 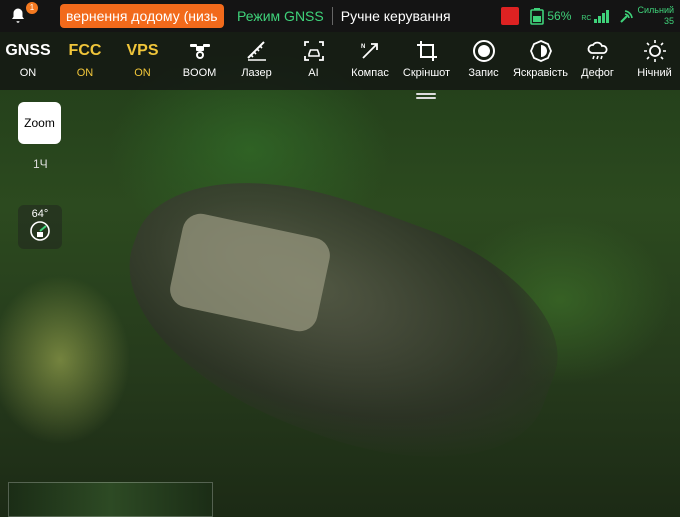 What do you see at coordinates (39, 123) in the screenshot?
I see `zoom-button: Zoom` at bounding box center [39, 123].